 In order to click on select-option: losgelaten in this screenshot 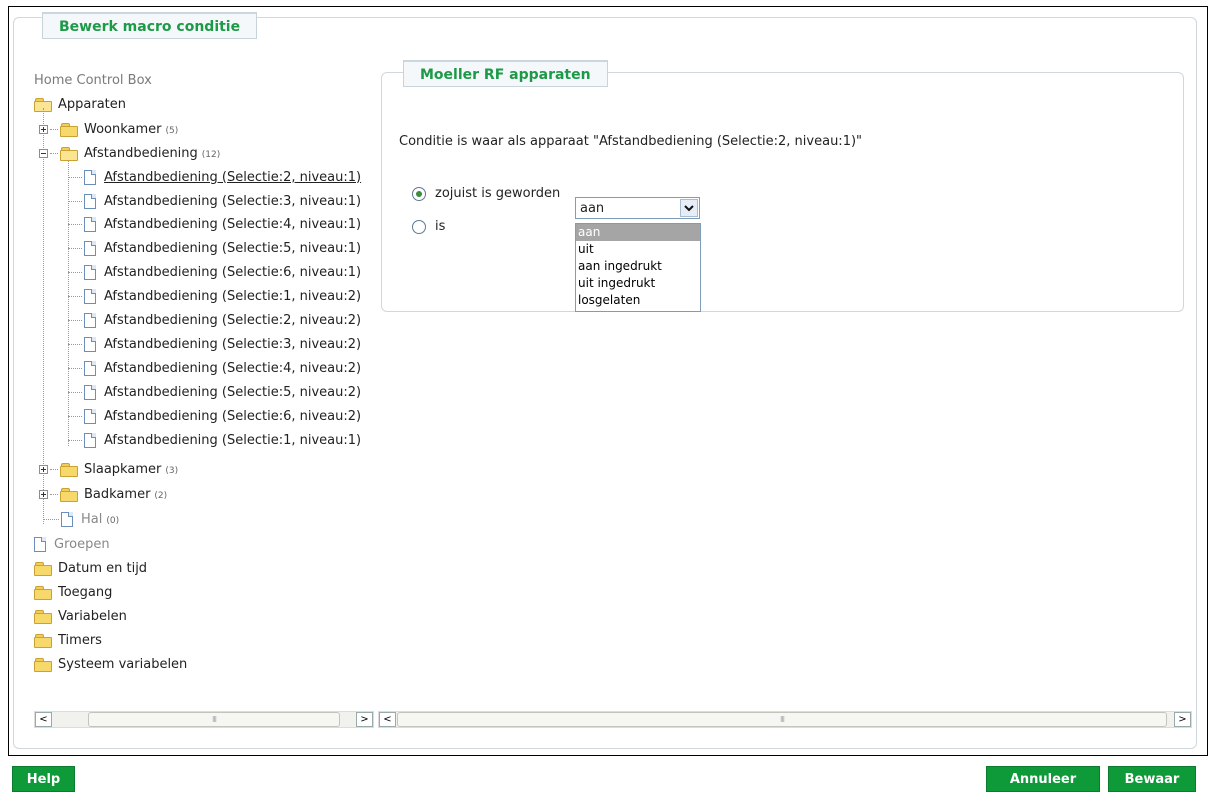, I will do `click(638, 300)`.